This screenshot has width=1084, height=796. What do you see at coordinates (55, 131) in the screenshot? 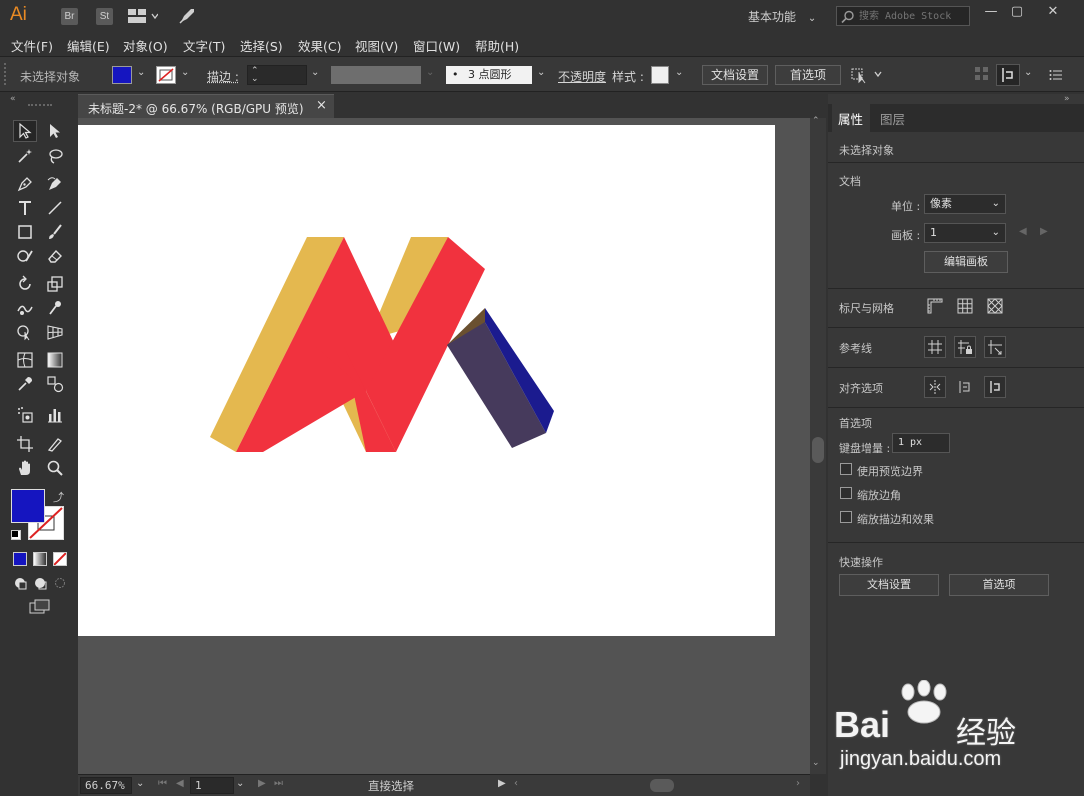
I see `direct-selection-tool-icon` at bounding box center [55, 131].